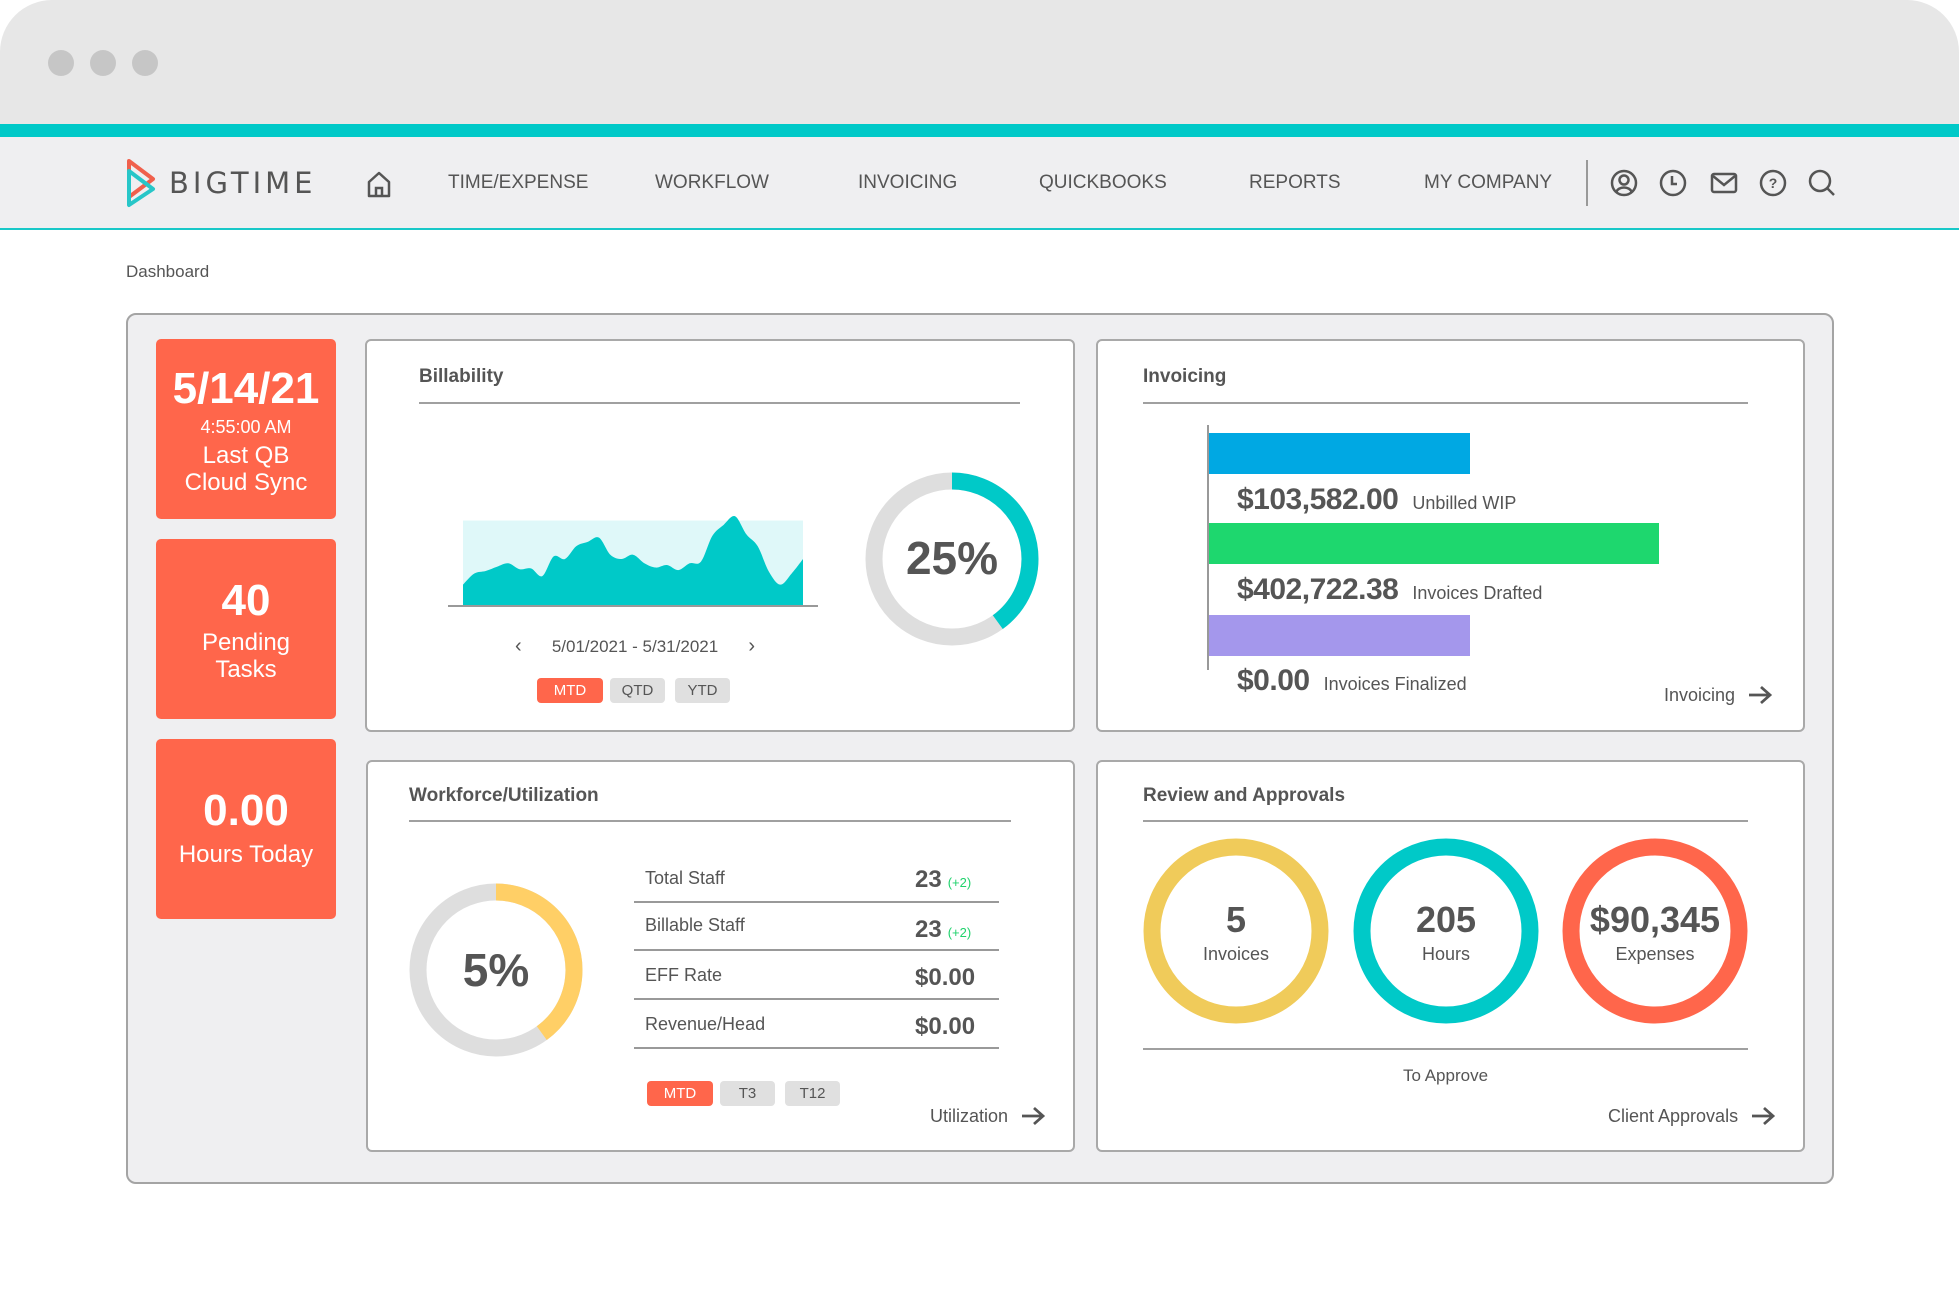  What do you see at coordinates (1673, 1115) in the screenshot?
I see `client-approvals-link-label: Client Approvals` at bounding box center [1673, 1115].